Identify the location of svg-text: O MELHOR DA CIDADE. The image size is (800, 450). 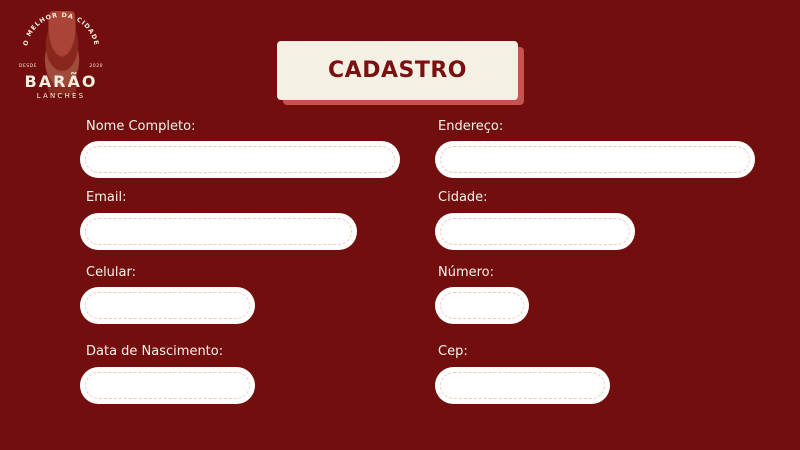
(60, 29).